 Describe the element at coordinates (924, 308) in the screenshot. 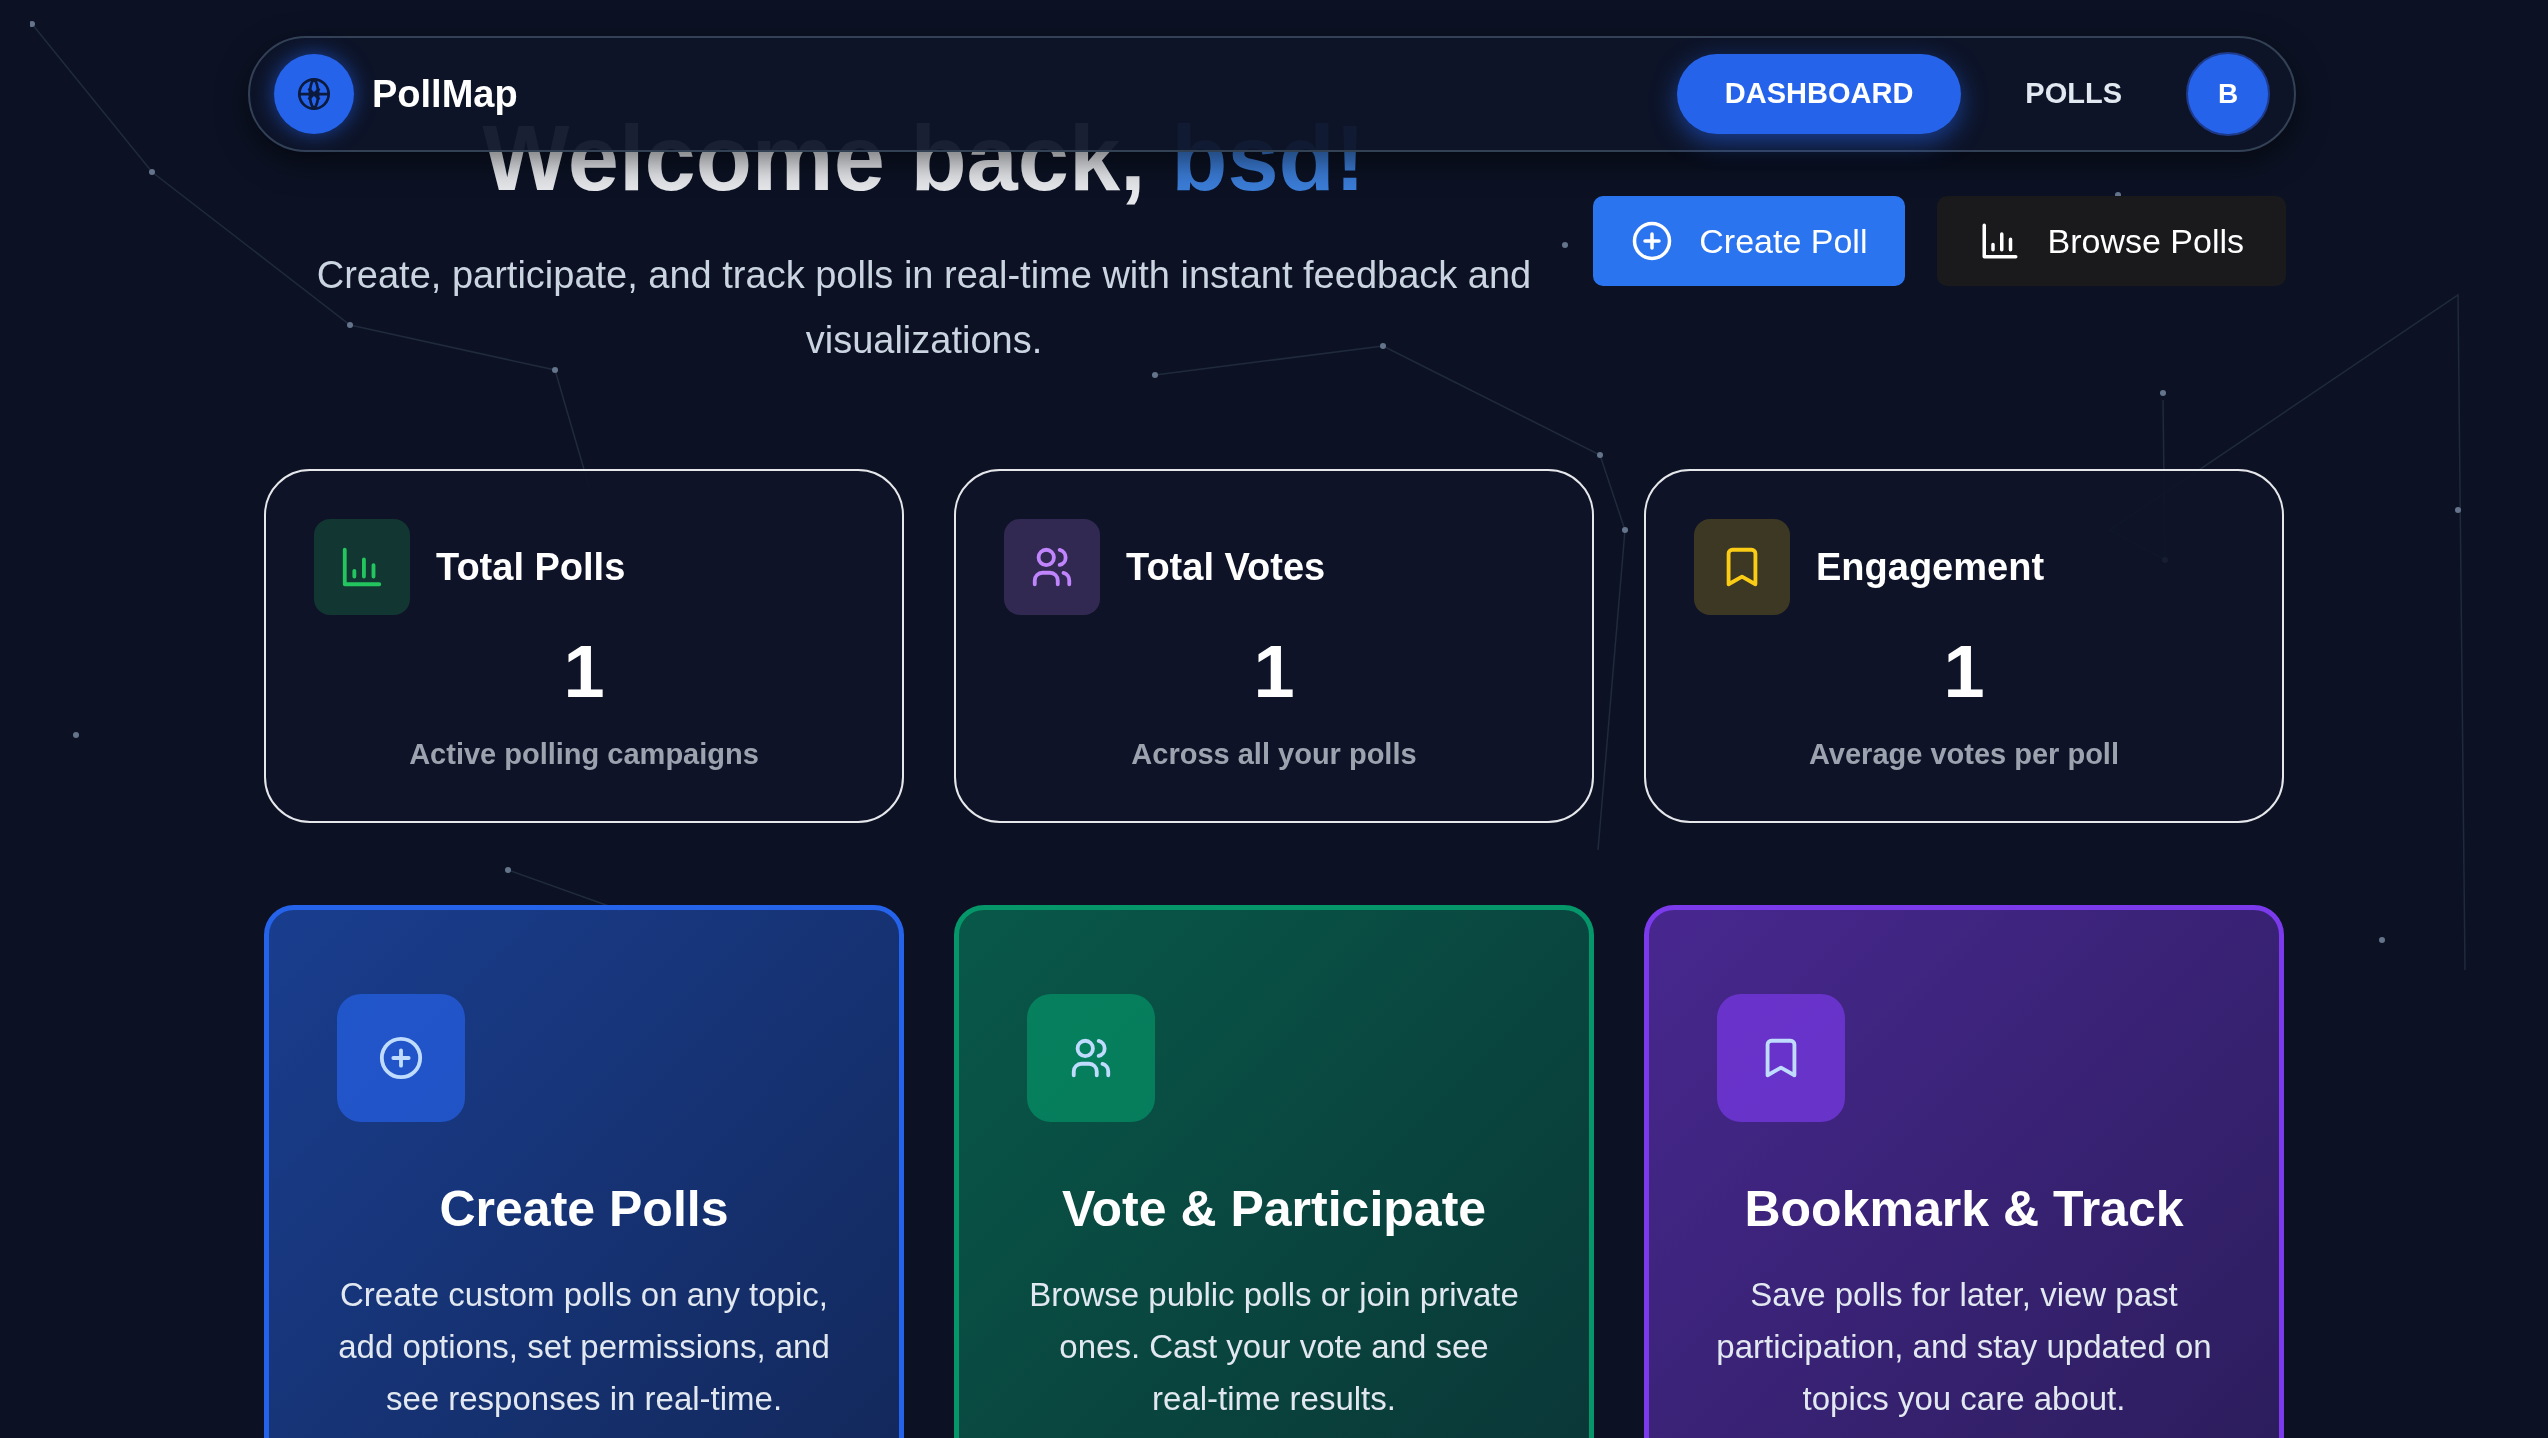

I see `hero-subtitle: Create, participate, and track polls in real-time with instant feedback and visualizations.` at that location.